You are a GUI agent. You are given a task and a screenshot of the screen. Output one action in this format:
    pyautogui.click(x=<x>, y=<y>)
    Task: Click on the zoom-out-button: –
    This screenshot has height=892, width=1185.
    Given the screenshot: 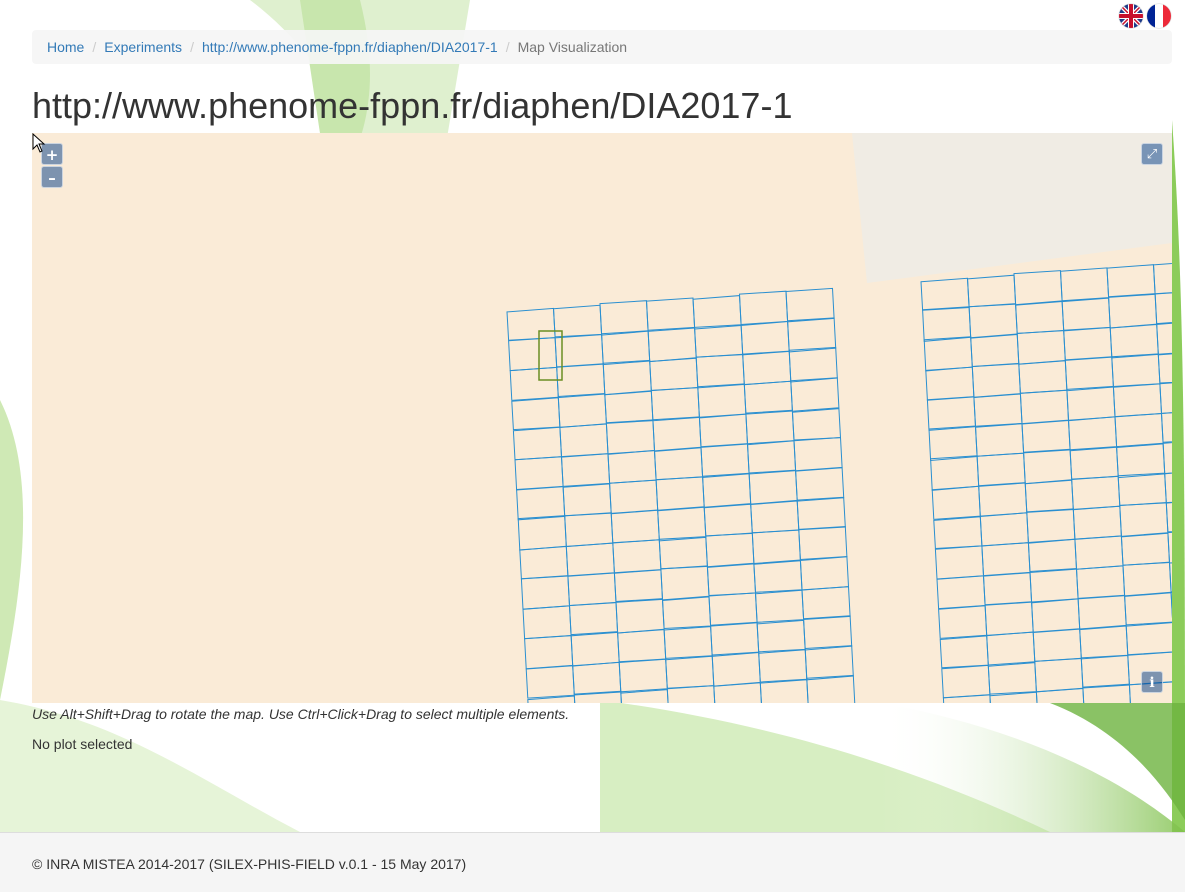 What is the action you would take?
    pyautogui.click(x=52, y=177)
    